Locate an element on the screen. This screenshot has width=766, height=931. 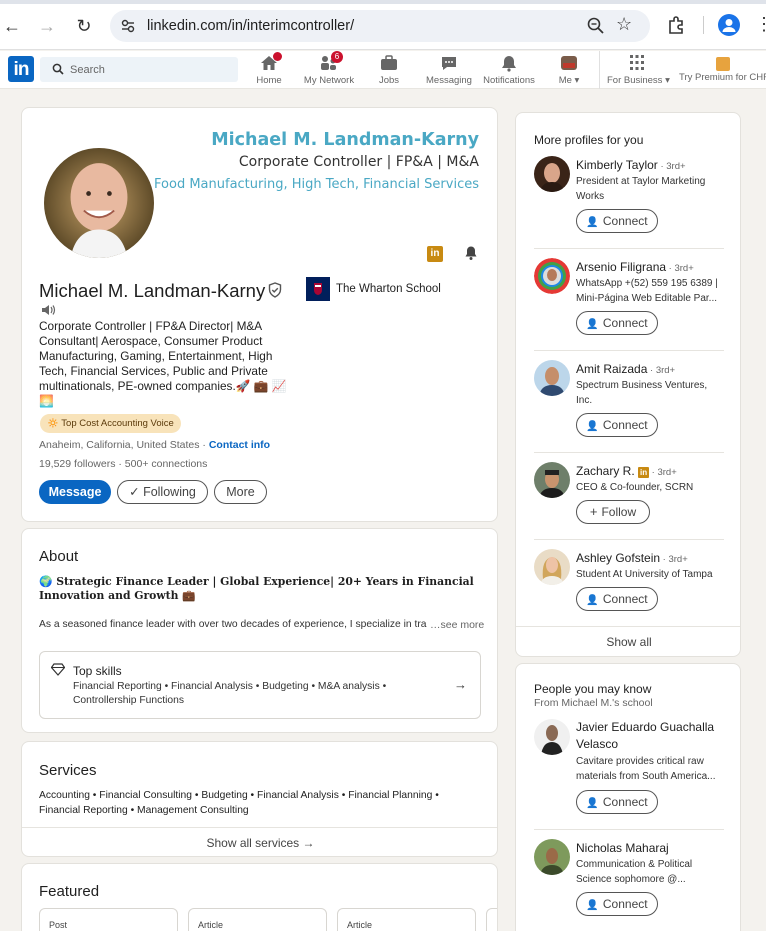
nav-messaging: Messaging is located at coordinates (449, 70).